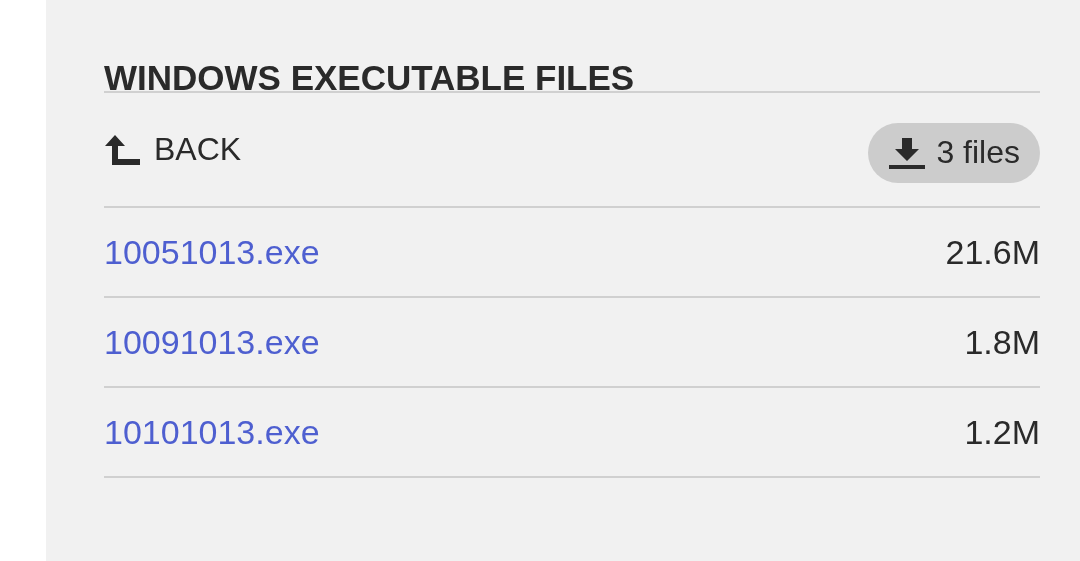 This screenshot has width=1080, height=561. I want to click on file-size: 1.2M, so click(1002, 432).